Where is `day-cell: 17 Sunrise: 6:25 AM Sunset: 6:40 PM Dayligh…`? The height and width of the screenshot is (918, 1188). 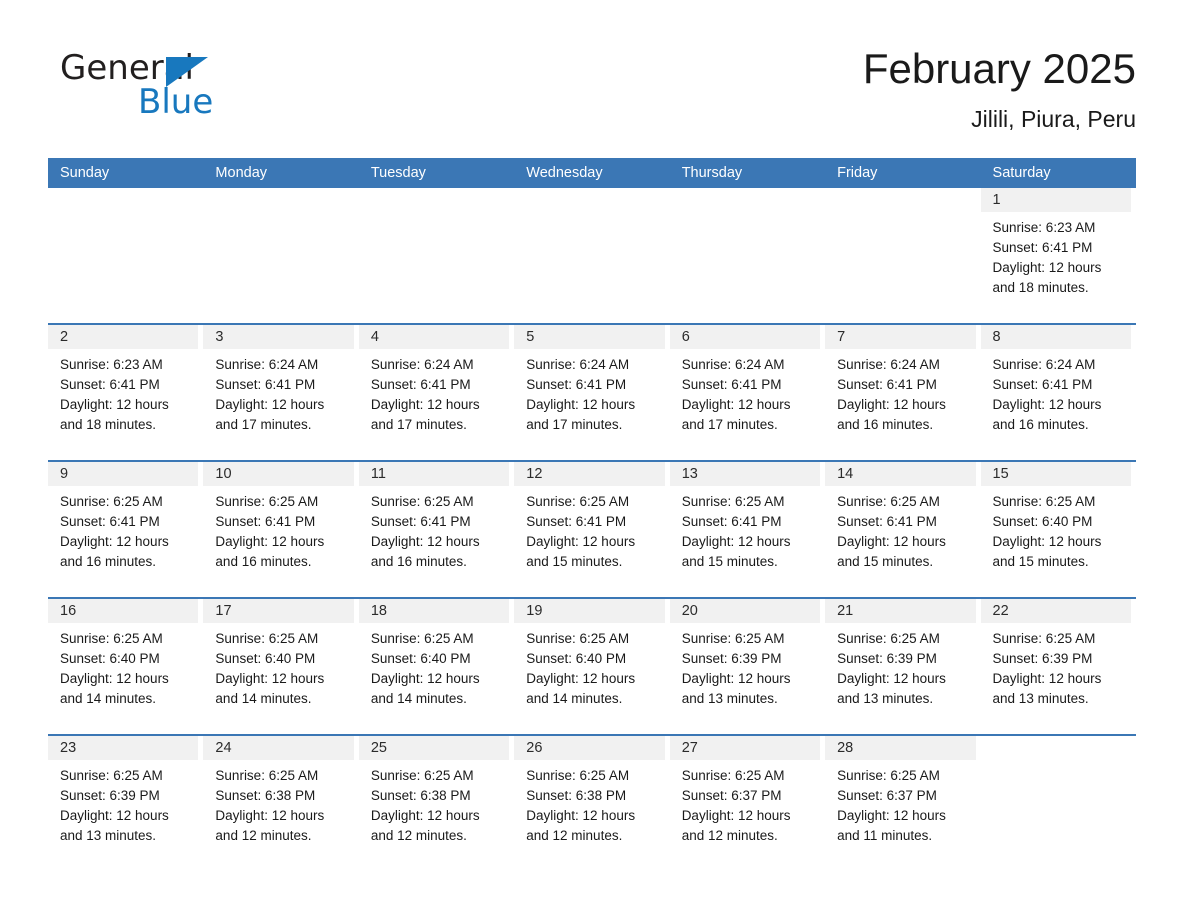 day-cell: 17 Sunrise: 6:25 AM Sunset: 6:40 PM Dayligh… is located at coordinates (280, 666).